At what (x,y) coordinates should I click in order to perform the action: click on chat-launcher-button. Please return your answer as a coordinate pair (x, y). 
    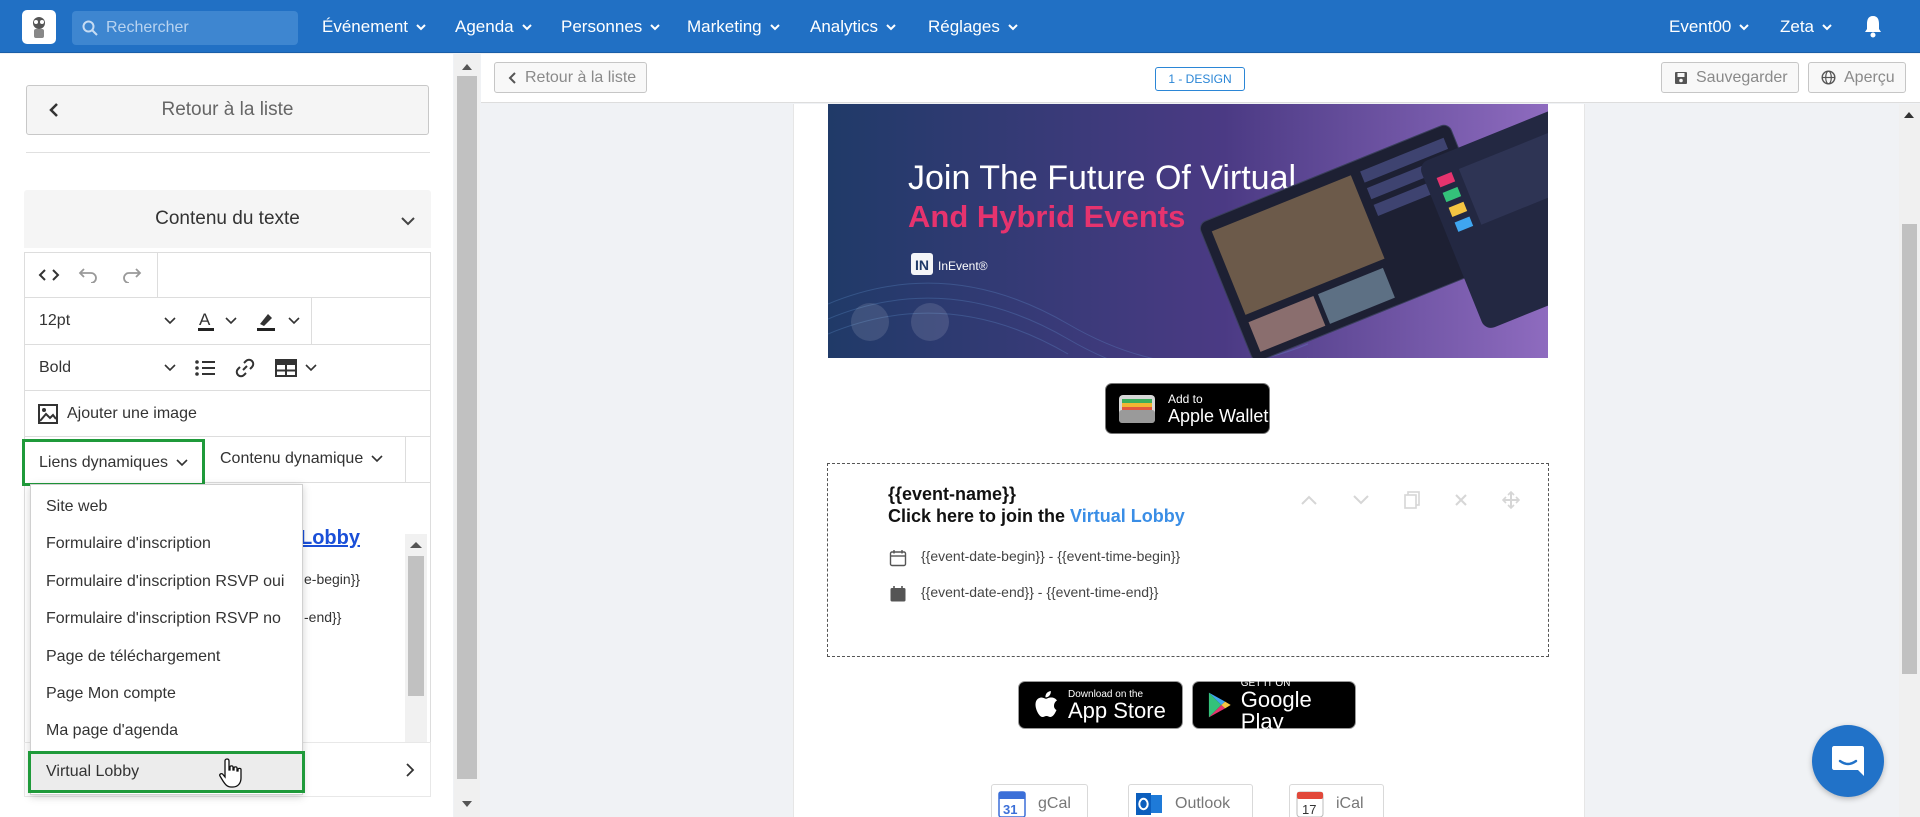
    Looking at the image, I should click on (1848, 761).